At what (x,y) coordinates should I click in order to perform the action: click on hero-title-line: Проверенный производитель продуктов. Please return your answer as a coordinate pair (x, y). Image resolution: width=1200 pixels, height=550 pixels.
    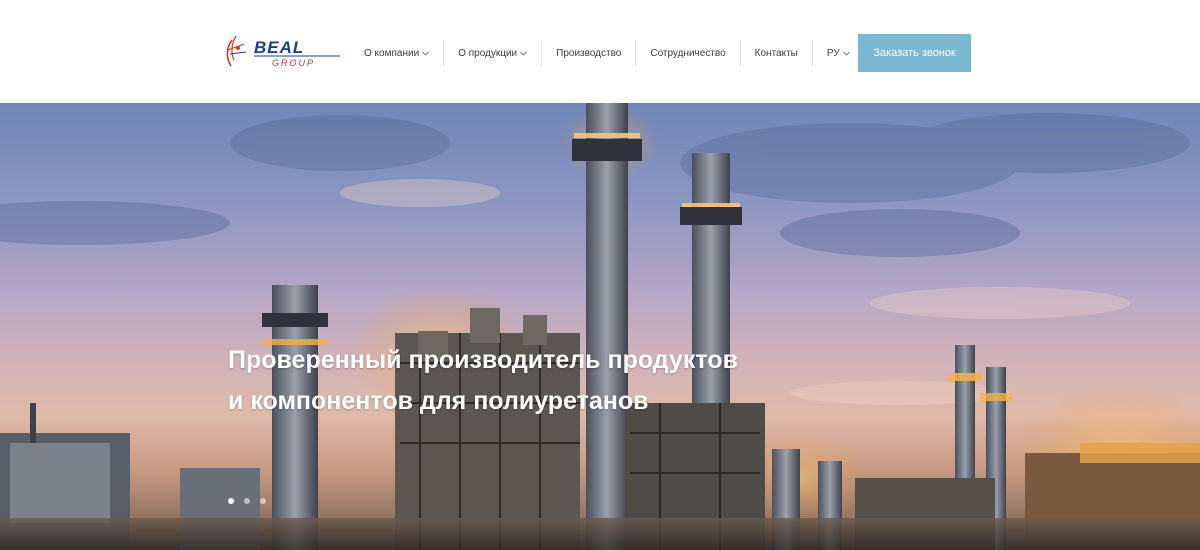
    Looking at the image, I should click on (483, 360).